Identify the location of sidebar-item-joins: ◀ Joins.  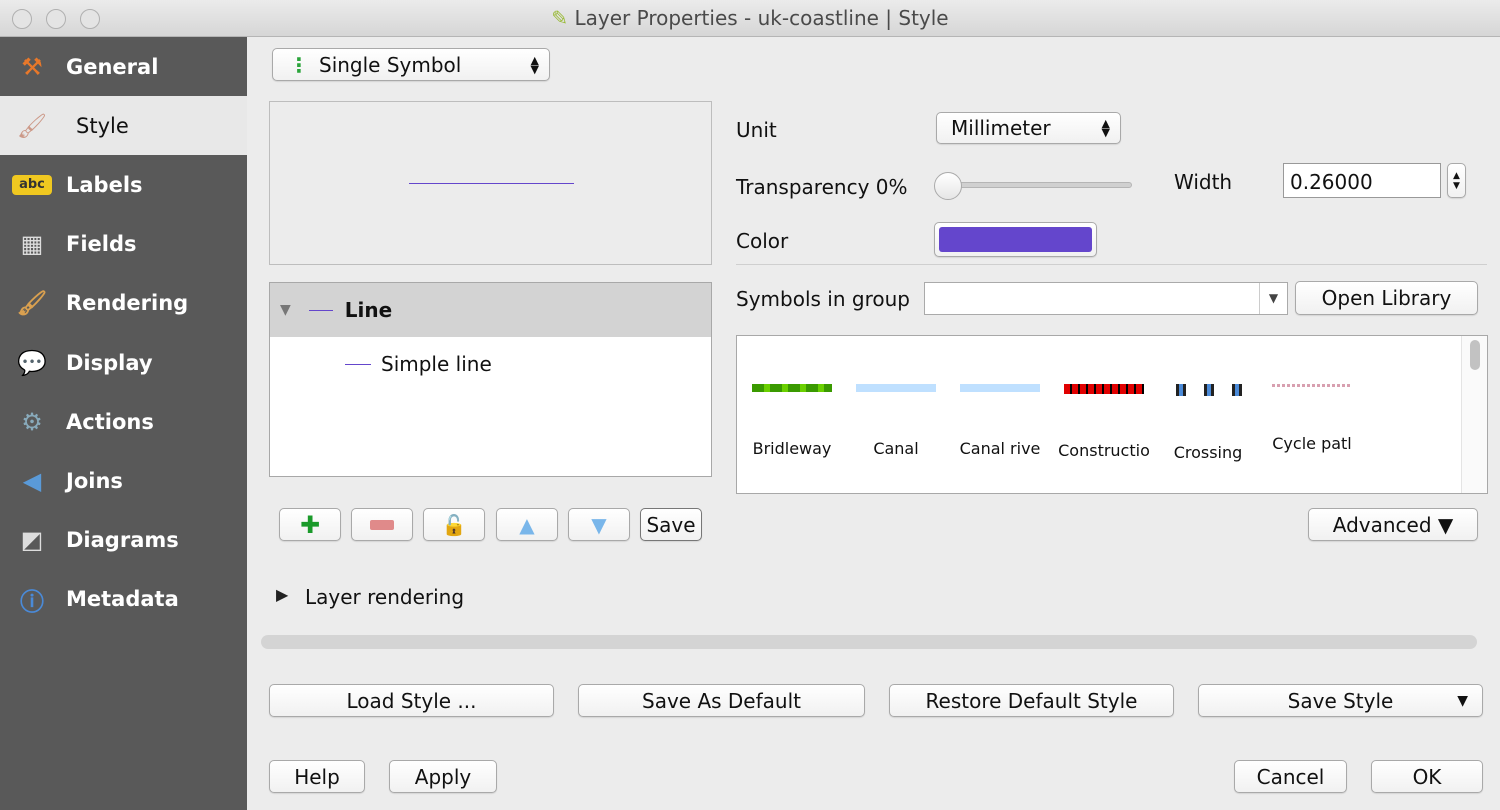
(123, 480).